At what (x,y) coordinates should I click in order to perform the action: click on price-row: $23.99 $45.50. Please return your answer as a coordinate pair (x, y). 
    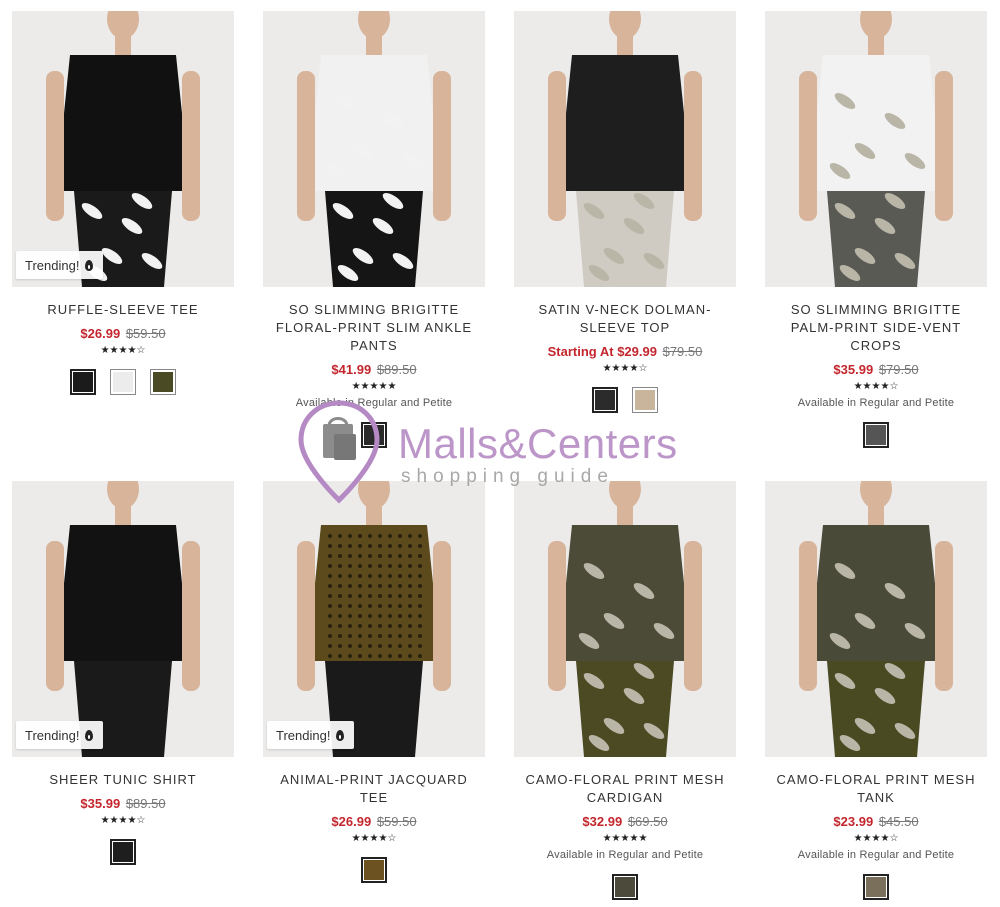
    Looking at the image, I should click on (876, 822).